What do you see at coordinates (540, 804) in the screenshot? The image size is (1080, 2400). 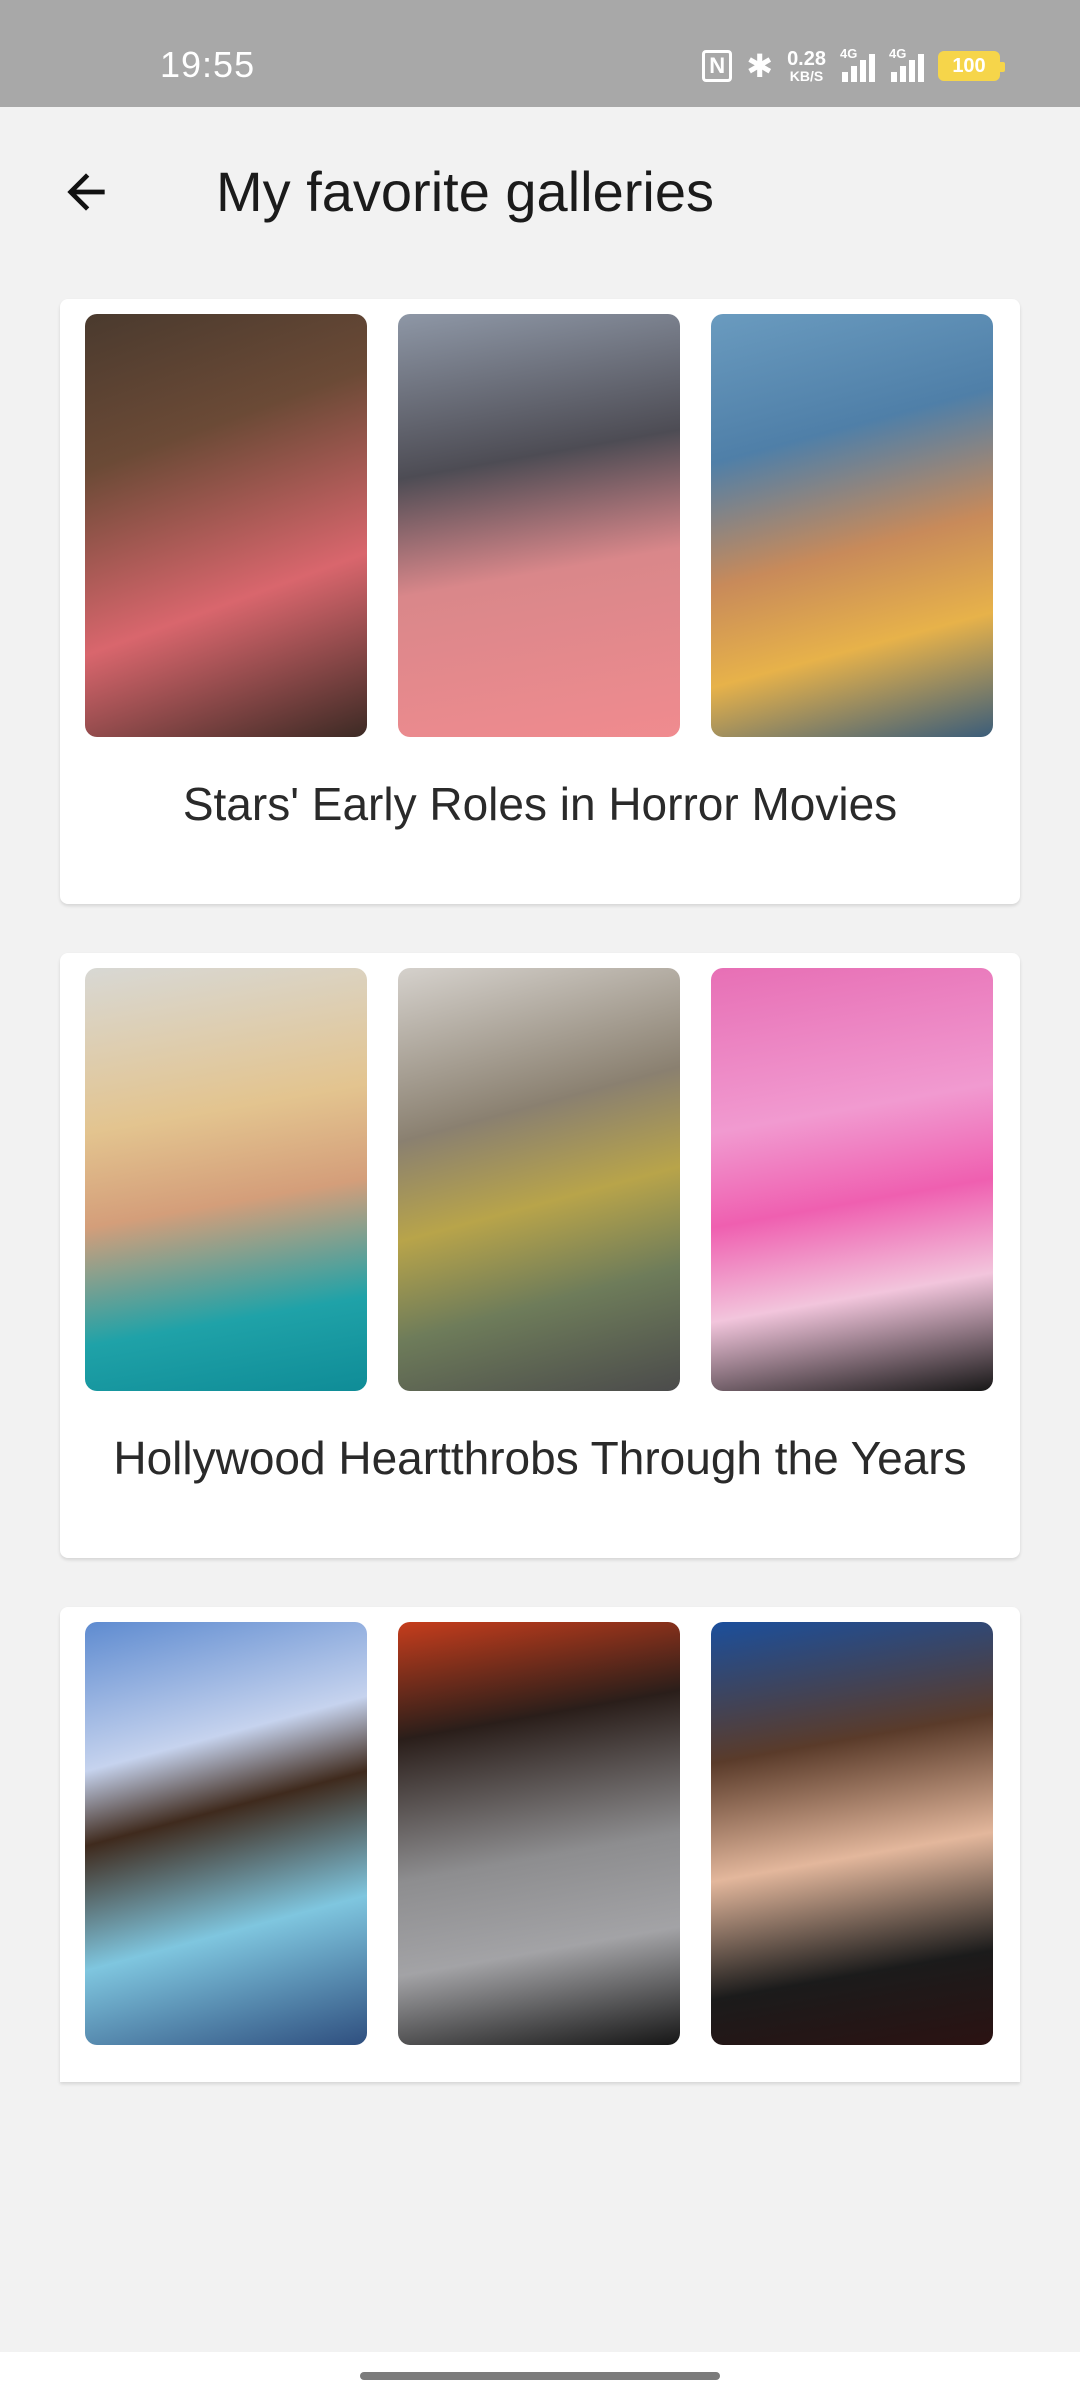 I see `gallery-title: Stars' Early Roles in Horror Movies` at bounding box center [540, 804].